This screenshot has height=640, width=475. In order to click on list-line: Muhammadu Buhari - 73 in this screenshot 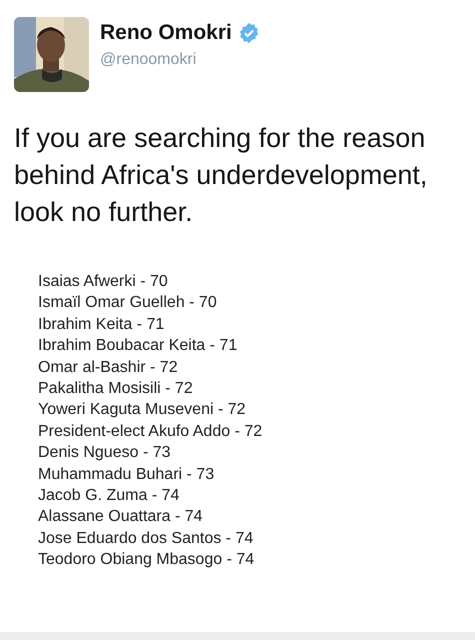, I will do `click(127, 474)`.